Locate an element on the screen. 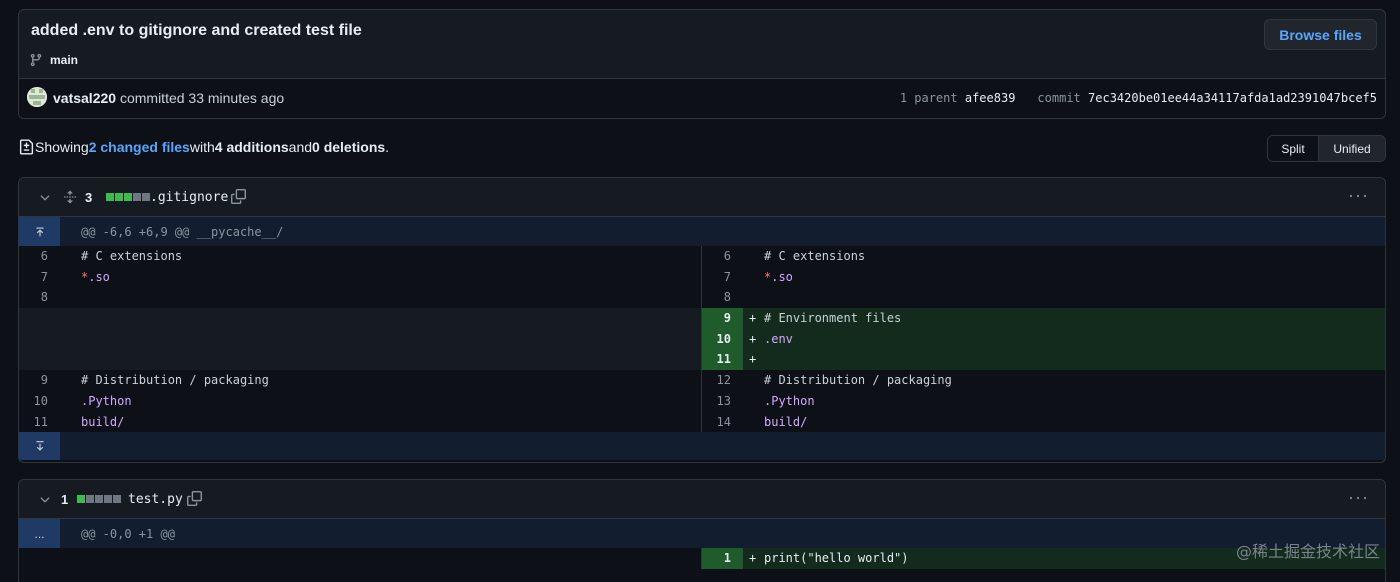  hunk-header: ... @@ -0,0 +1 @@ is located at coordinates (702, 533).